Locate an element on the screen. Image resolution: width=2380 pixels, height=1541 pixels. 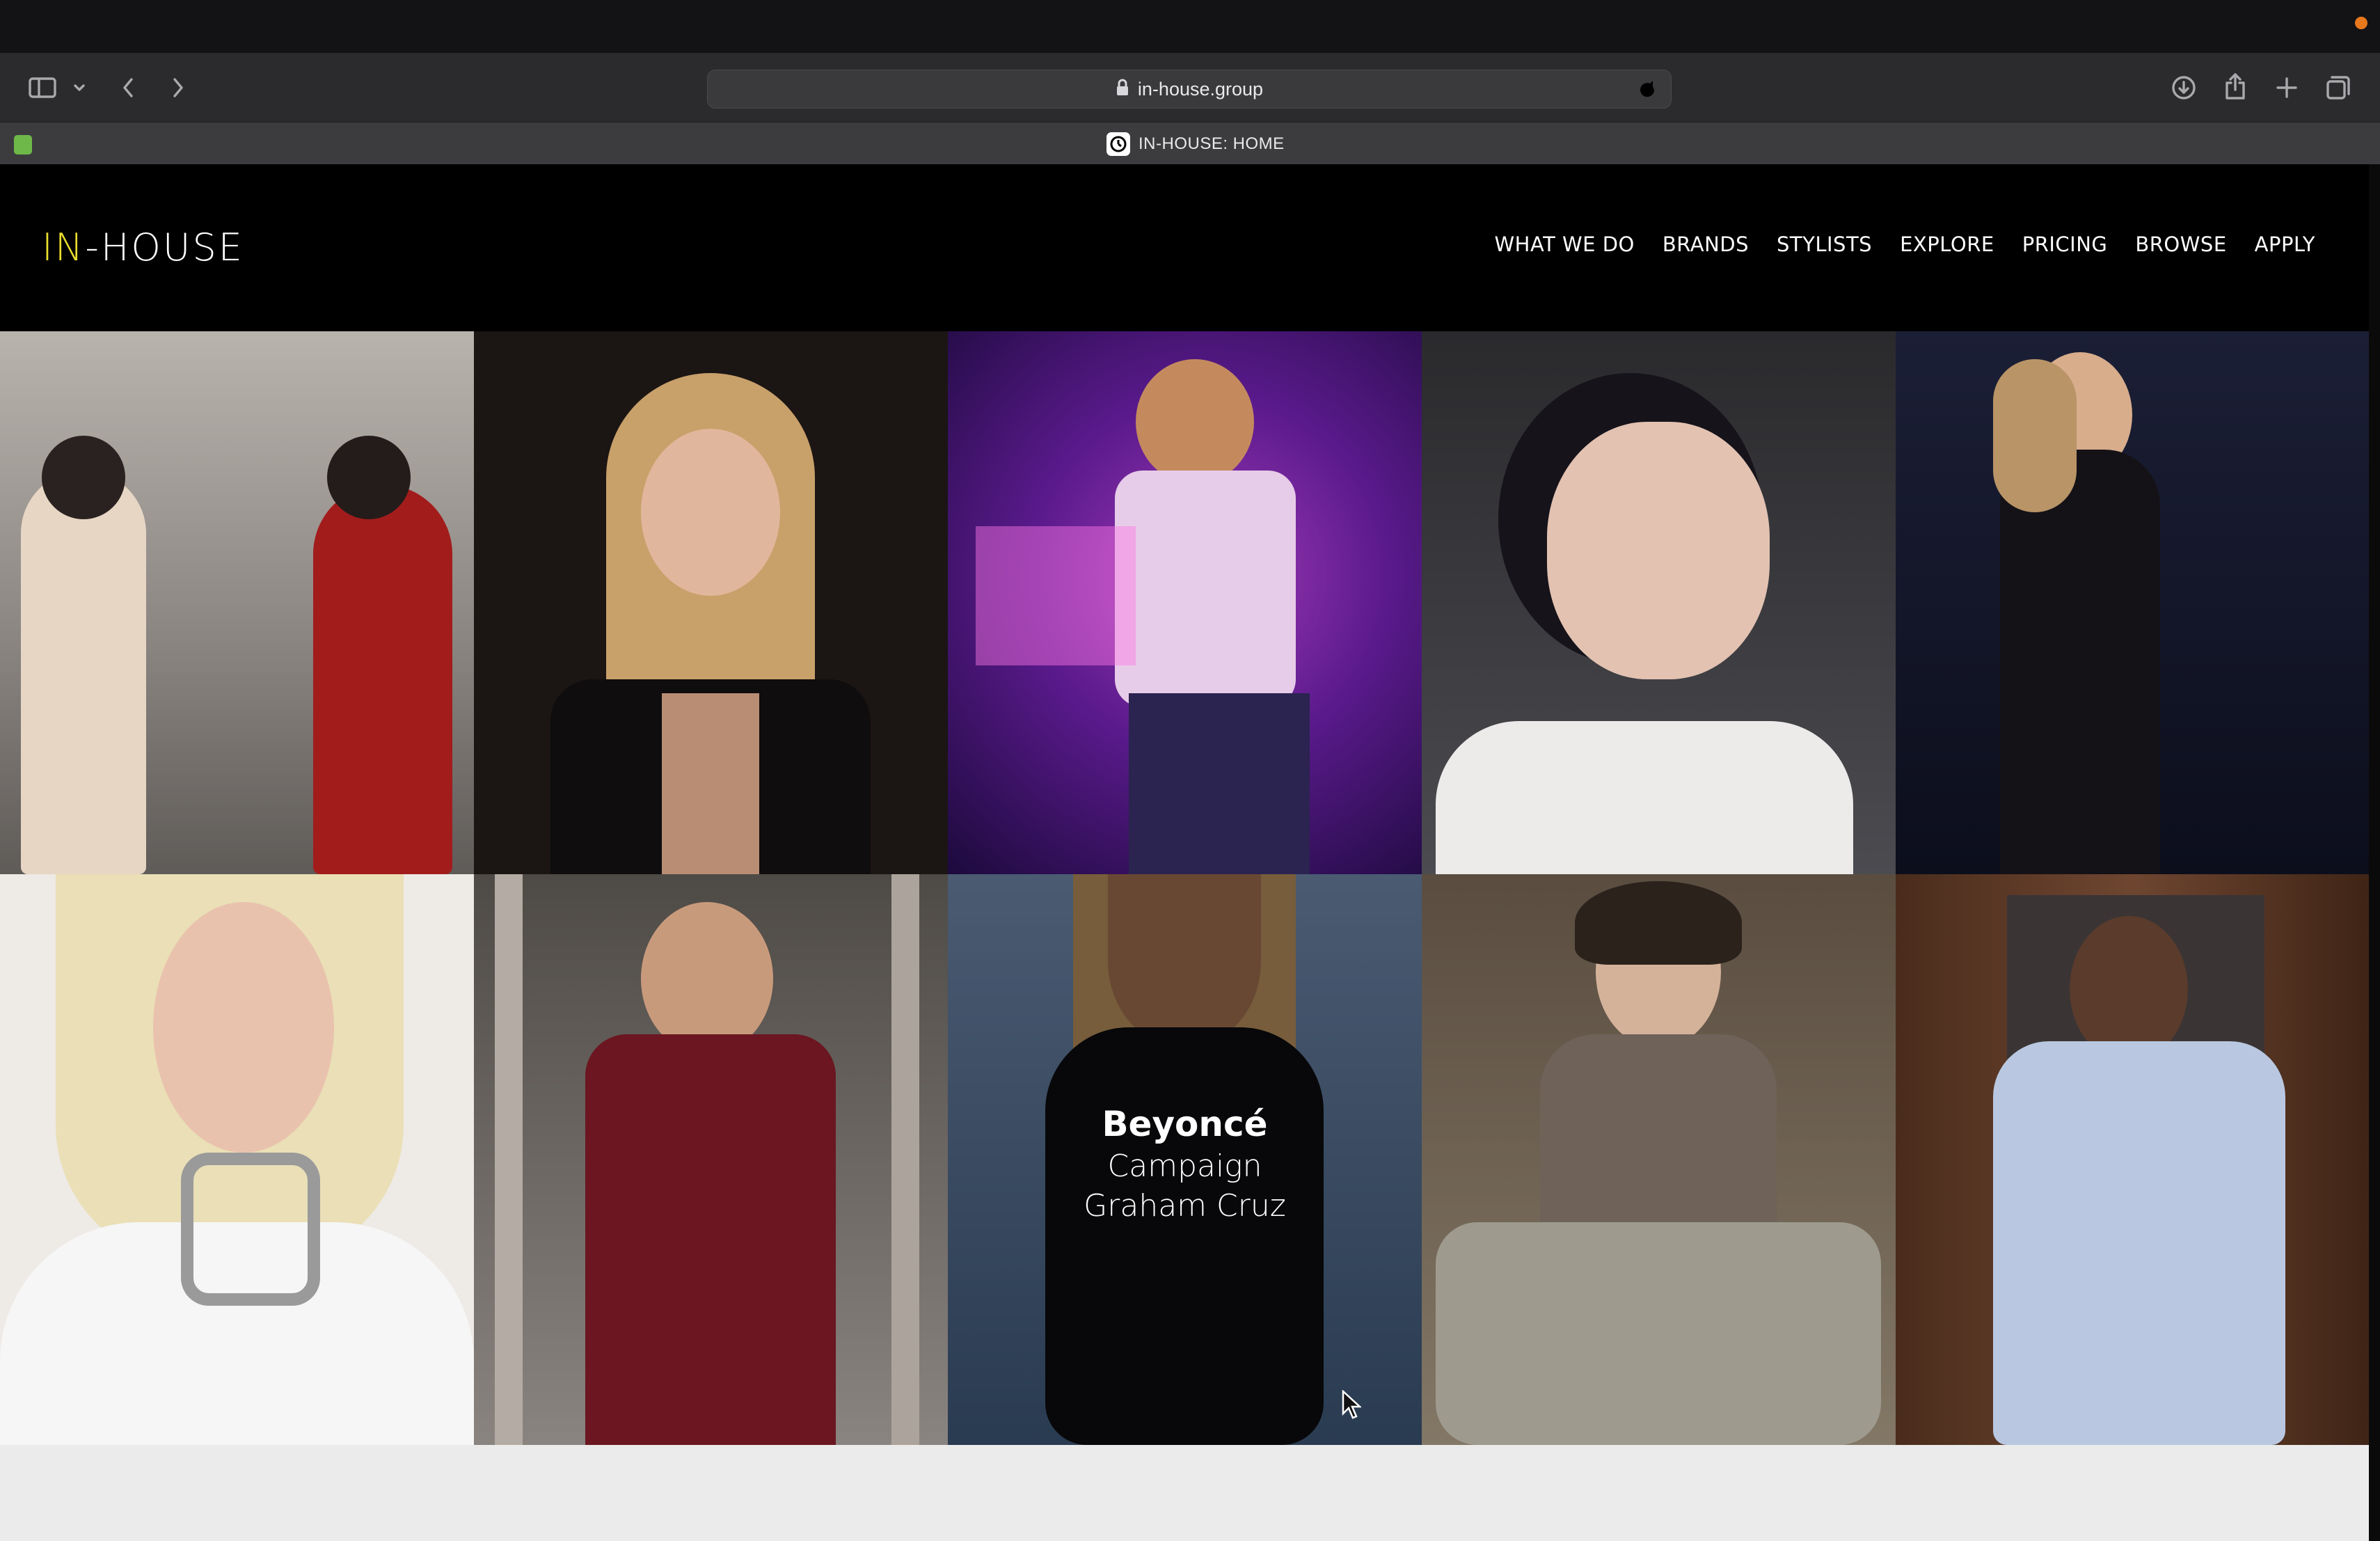
page-footer-area is located at coordinates (1184, 1493).